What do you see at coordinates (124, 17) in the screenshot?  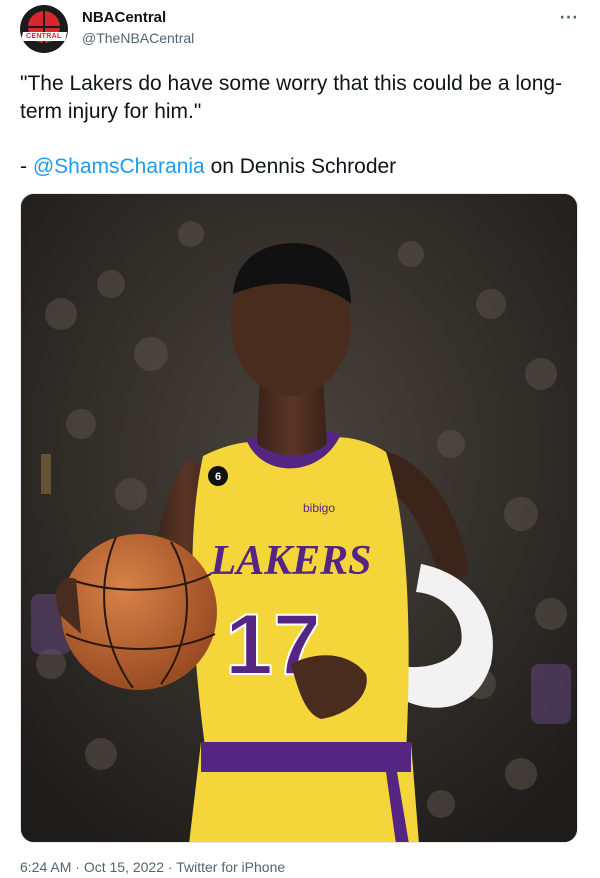 I see `display-name: NBACentral` at bounding box center [124, 17].